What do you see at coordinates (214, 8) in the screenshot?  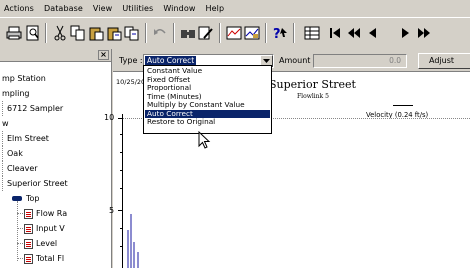 I see `menu-help: Help` at bounding box center [214, 8].